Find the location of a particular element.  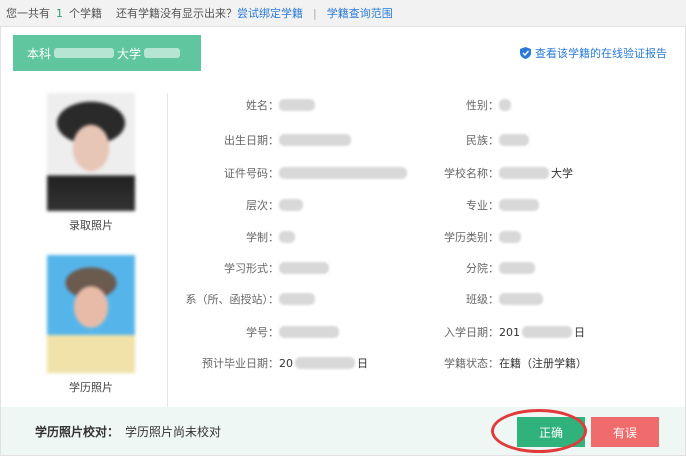

verify-report-link: 查看该学籍的在线验证报告 is located at coordinates (593, 53).